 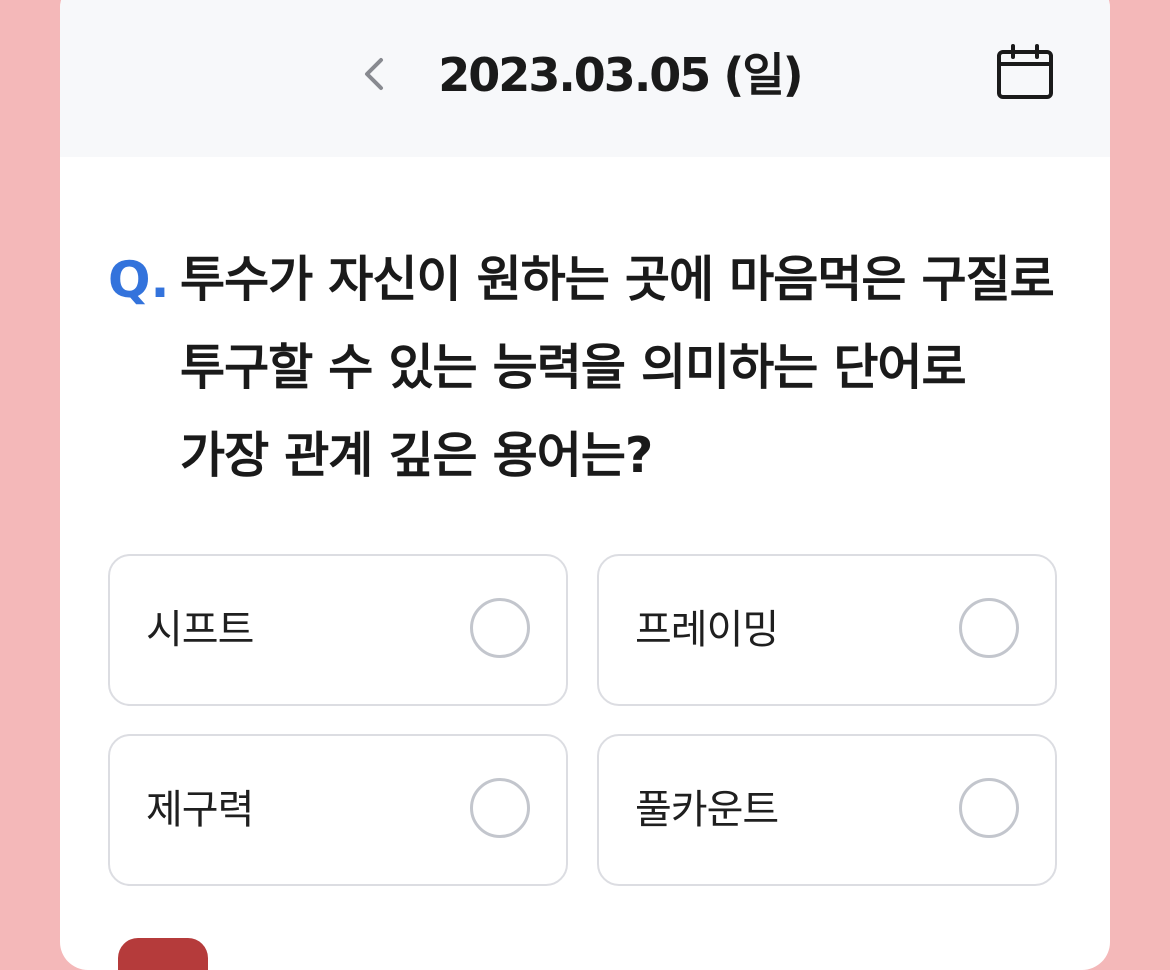 I want to click on option-2: 프레이밍, so click(x=827, y=630).